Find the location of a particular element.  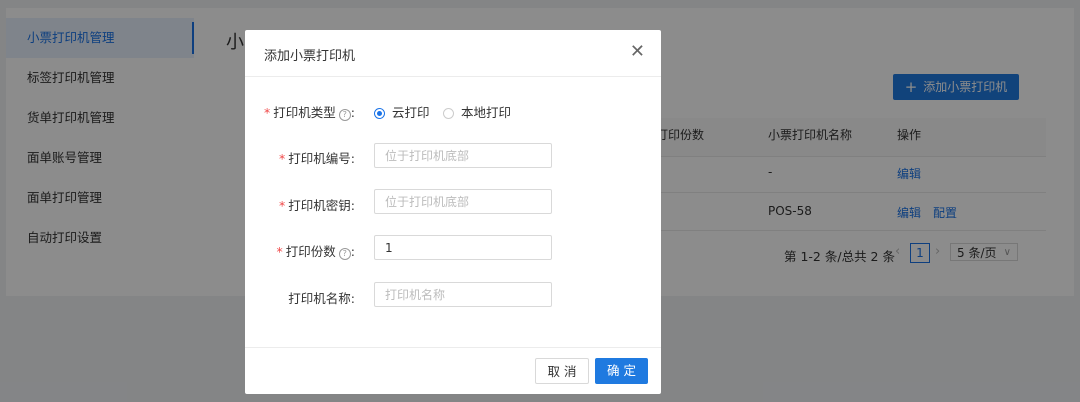

radio-local-label: 本地打印 is located at coordinates (486, 112).